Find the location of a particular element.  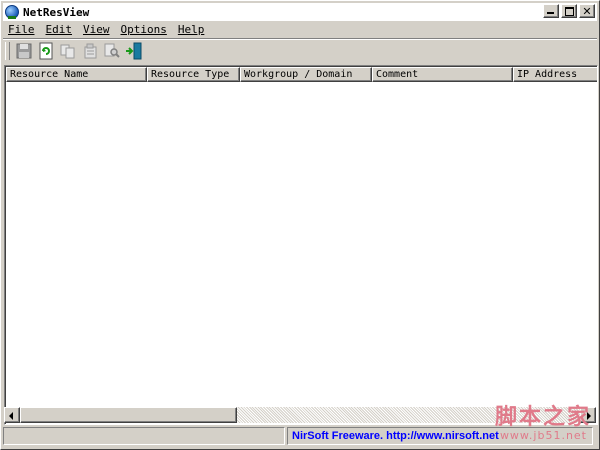

menu-options: Options is located at coordinates (144, 29).